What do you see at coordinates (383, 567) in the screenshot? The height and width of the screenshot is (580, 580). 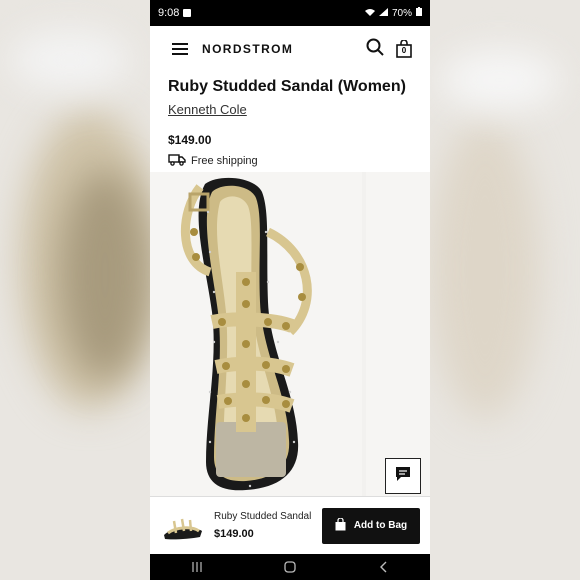 I see `back-icon` at bounding box center [383, 567].